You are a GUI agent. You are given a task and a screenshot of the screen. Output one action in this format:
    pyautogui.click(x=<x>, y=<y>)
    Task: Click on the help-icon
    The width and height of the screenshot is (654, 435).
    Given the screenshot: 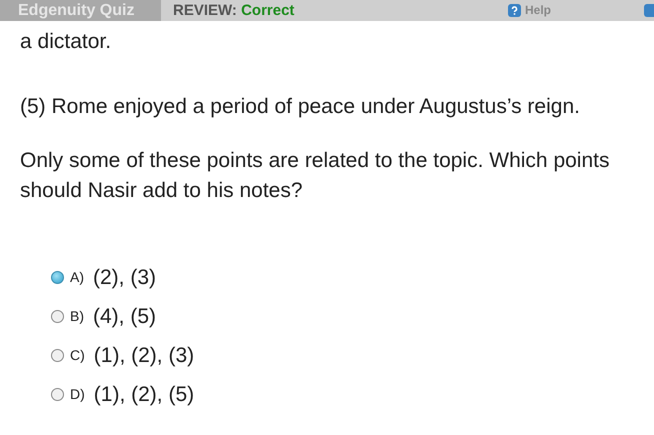 What is the action you would take?
    pyautogui.click(x=514, y=10)
    